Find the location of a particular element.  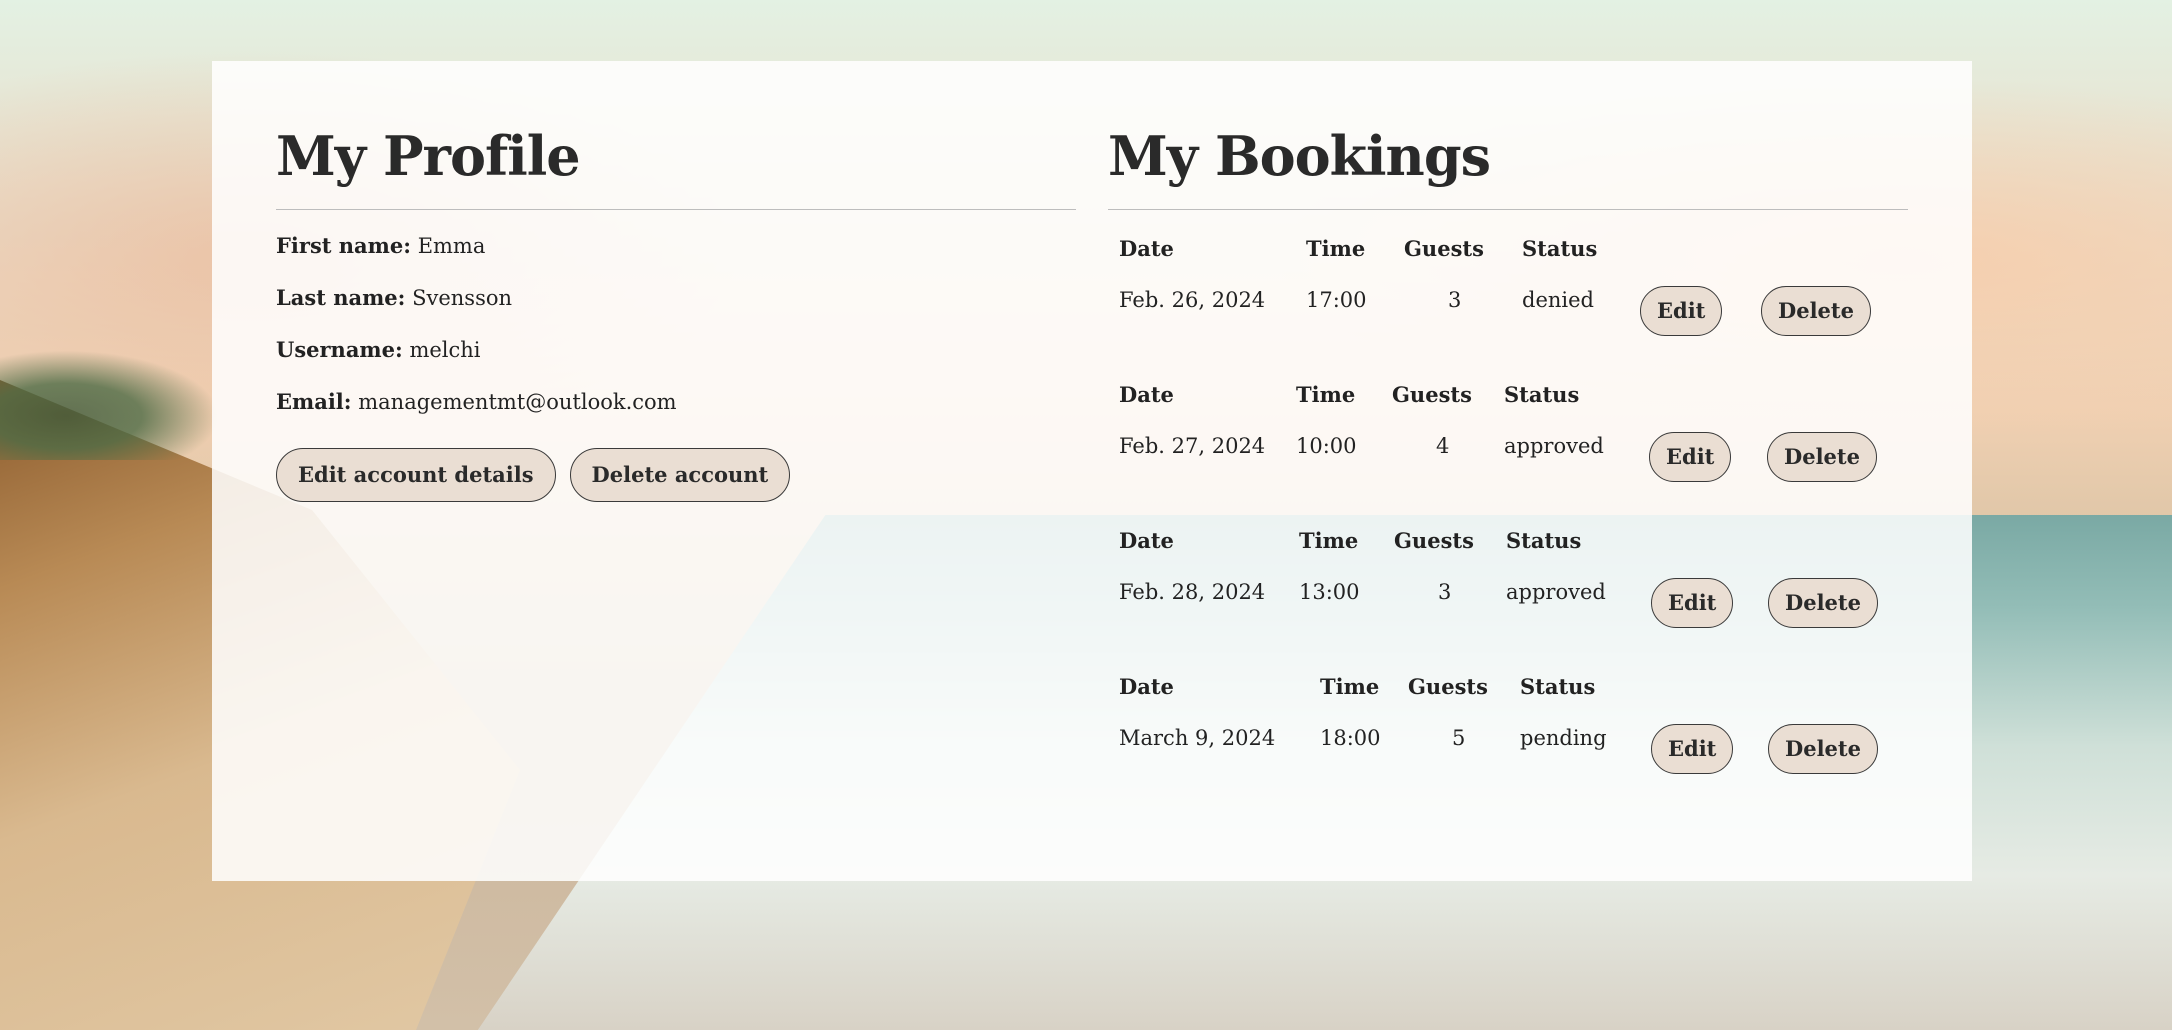

booking-date: March 9, 2024 is located at coordinates (1197, 738).